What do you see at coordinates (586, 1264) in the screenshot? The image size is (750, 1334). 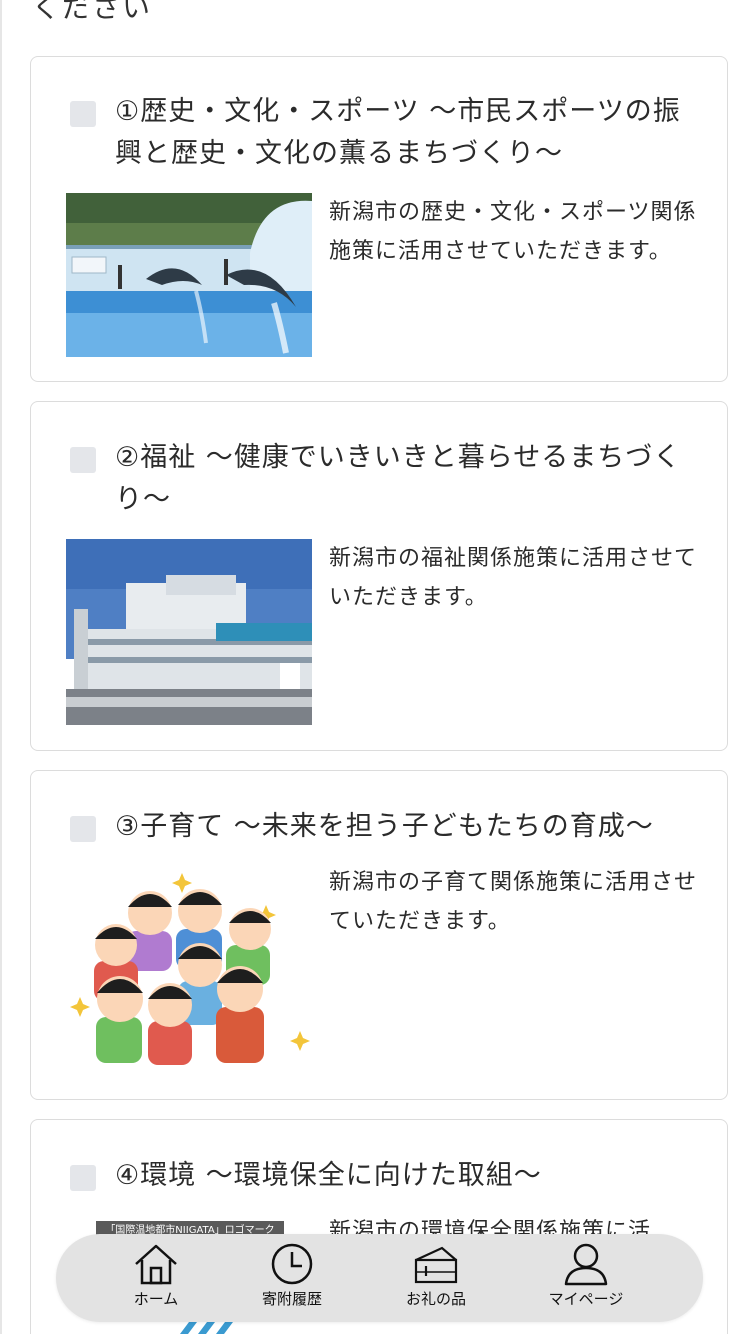 I see `person-icon` at bounding box center [586, 1264].